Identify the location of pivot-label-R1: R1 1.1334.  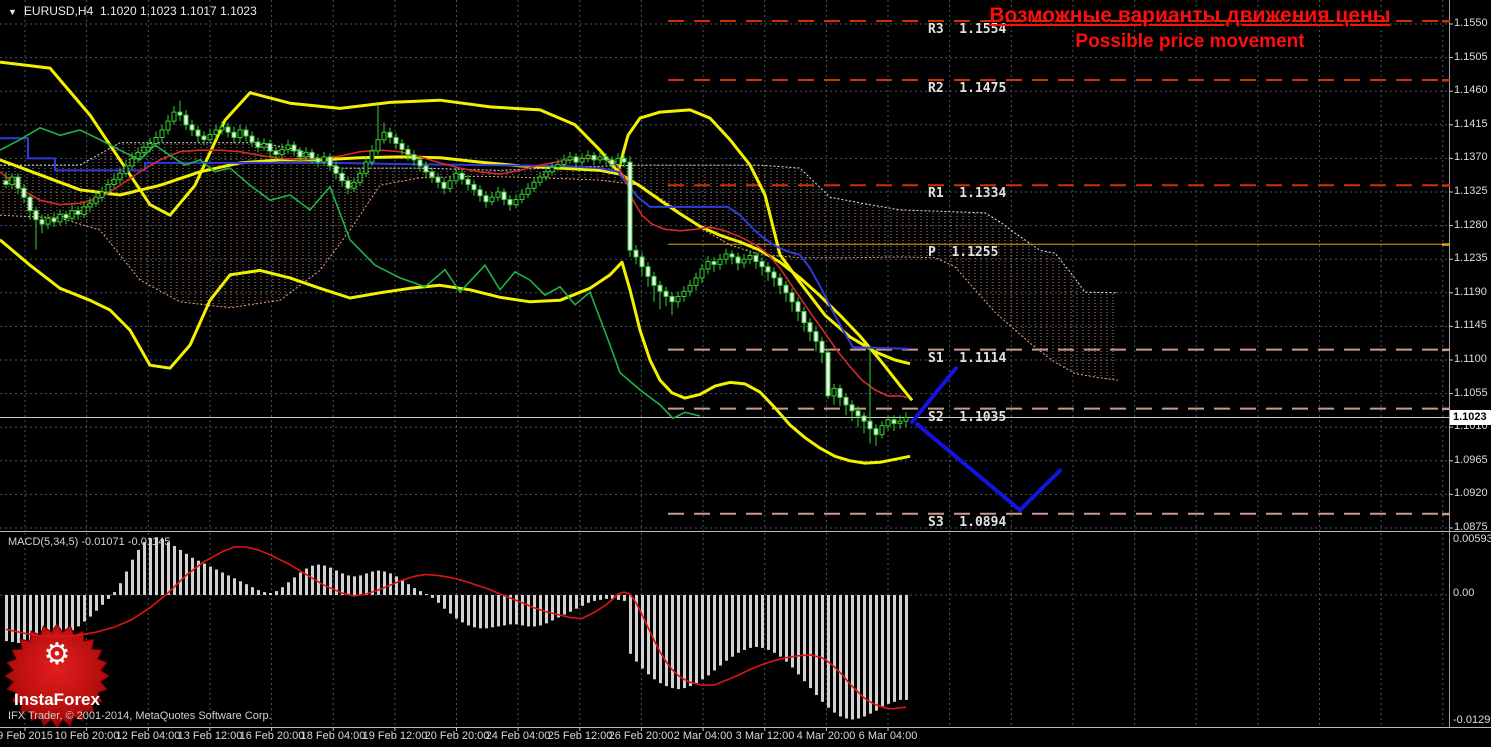
(967, 193).